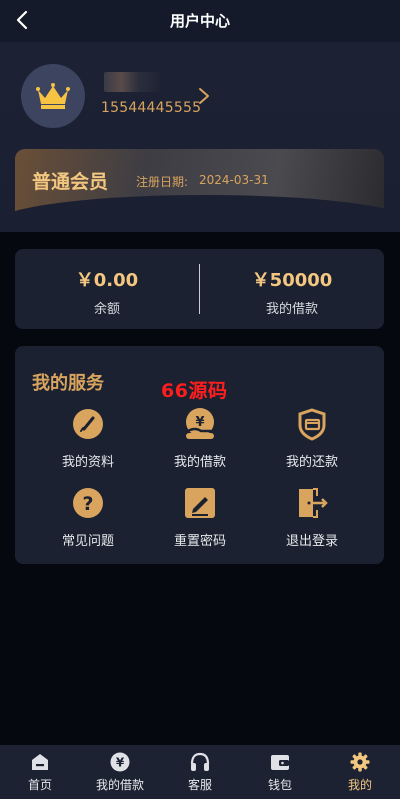 The height and width of the screenshot is (799, 400). Describe the element at coordinates (200, 761) in the screenshot. I see `headset-icon` at that location.